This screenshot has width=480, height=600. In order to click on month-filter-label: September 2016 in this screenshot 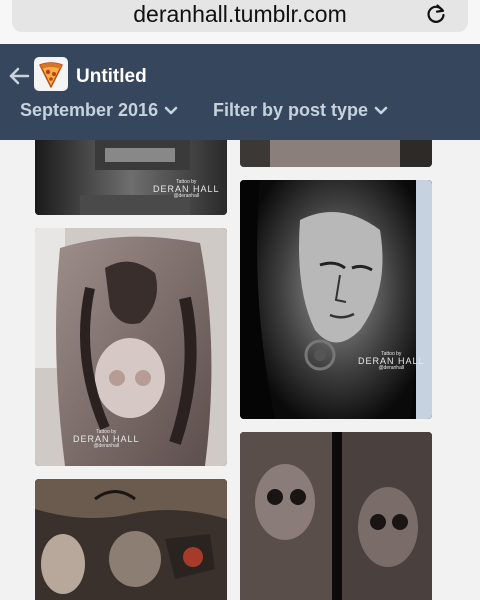, I will do `click(89, 110)`.